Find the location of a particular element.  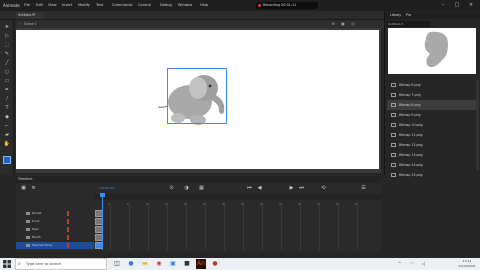

edit-bar is located at coordinates (200, 24).